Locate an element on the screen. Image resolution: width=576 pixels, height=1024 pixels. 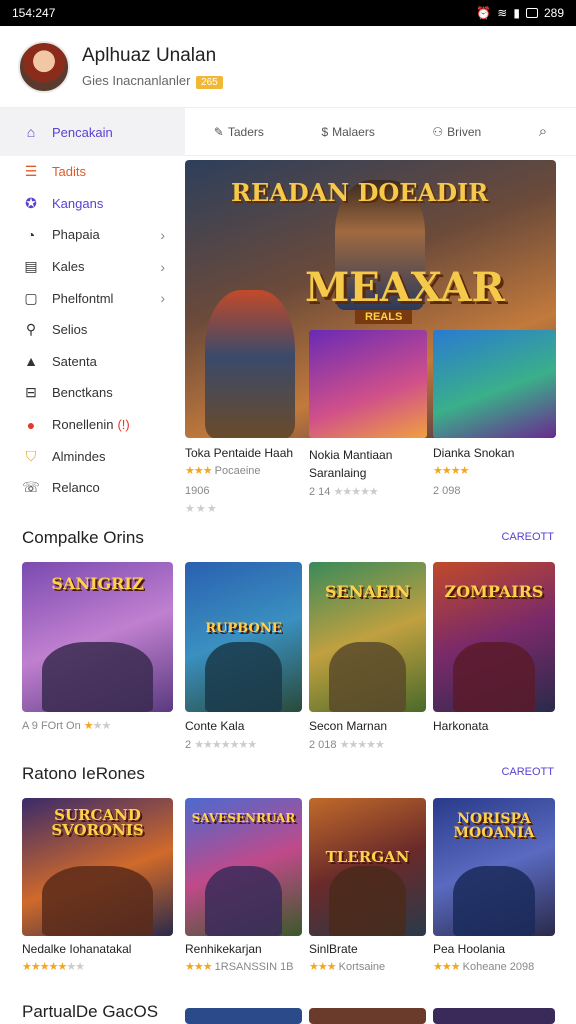
dollar-icon: $ is located at coordinates (325, 131).